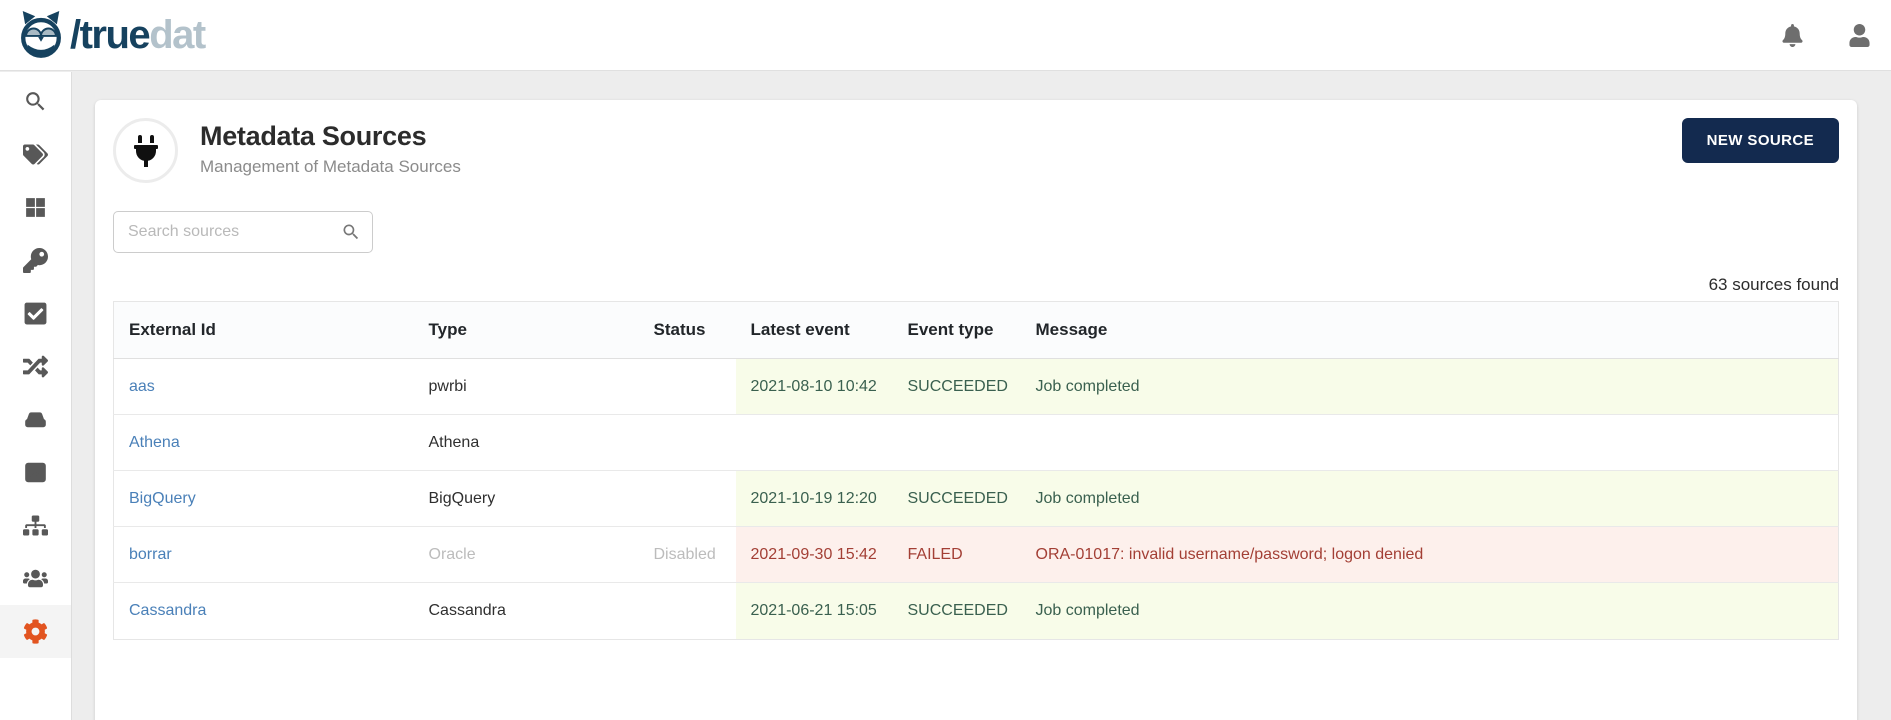 The width and height of the screenshot is (1891, 720). What do you see at coordinates (976, 232) in the screenshot?
I see `search-row` at bounding box center [976, 232].